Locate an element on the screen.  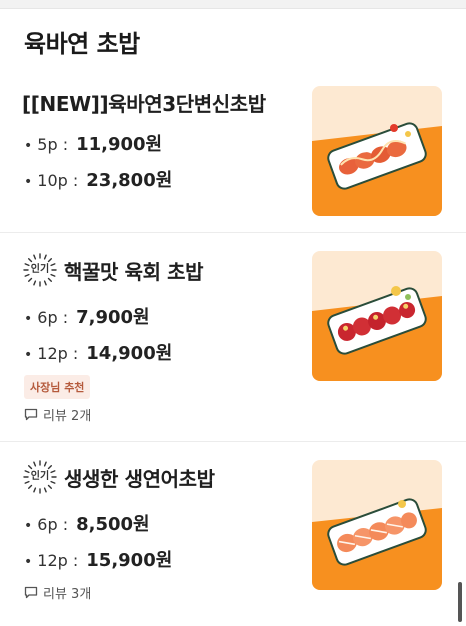
menu-item-name-row: 인기 핵꿀맛 육회 초밥 is located at coordinates (113, 270).